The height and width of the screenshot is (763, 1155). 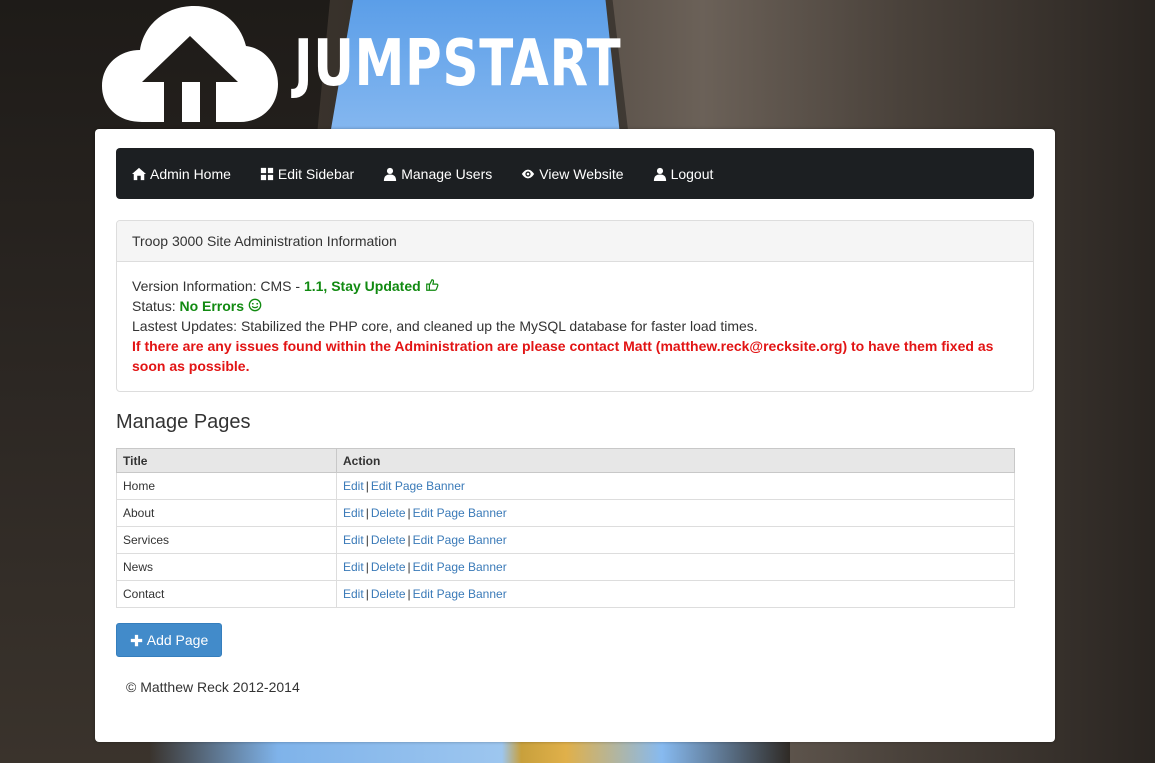 What do you see at coordinates (226, 594) in the screenshot?
I see `page-title-cell: Contact` at bounding box center [226, 594].